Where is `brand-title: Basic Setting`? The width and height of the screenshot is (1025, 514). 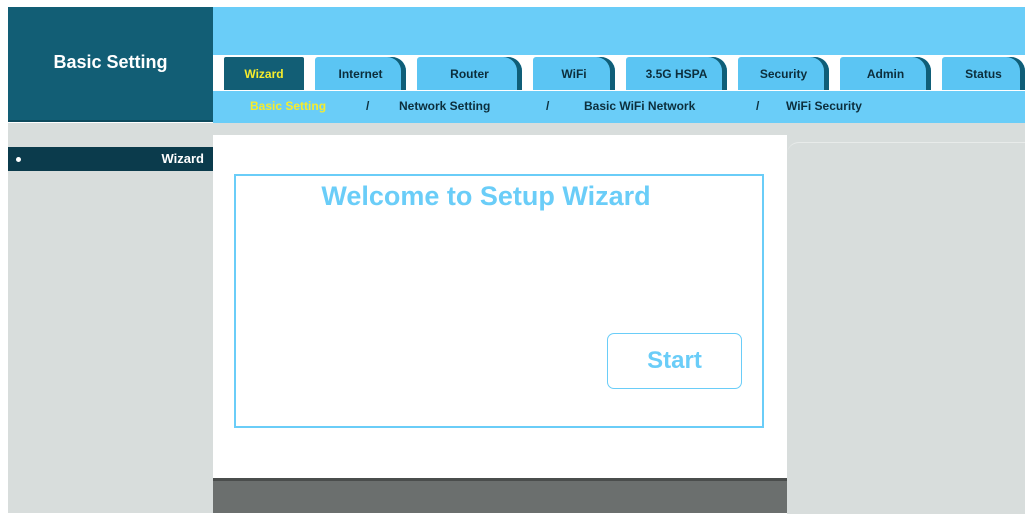 brand-title: Basic Setting is located at coordinates (110, 62).